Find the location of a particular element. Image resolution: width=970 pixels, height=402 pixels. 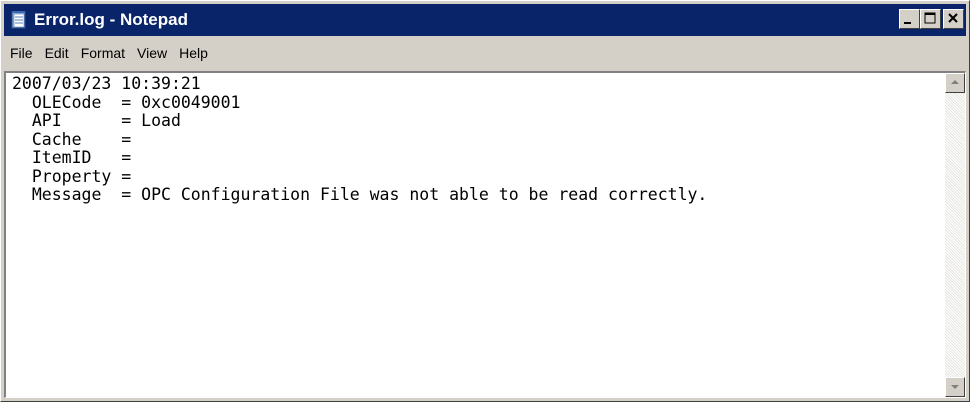

minimize-button is located at coordinates (909, 19).